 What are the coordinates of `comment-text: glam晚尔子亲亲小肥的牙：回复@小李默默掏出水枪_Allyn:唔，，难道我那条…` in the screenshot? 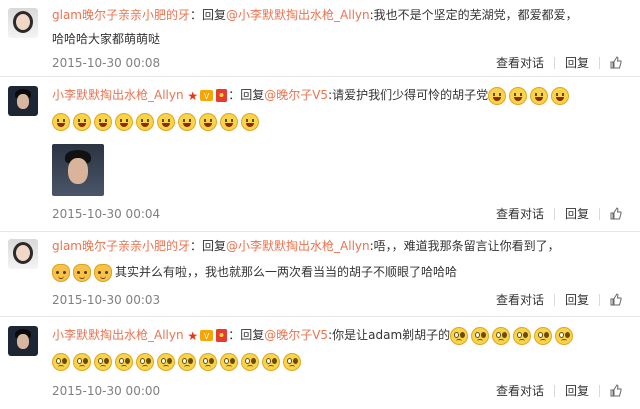 It's located at (306, 246).